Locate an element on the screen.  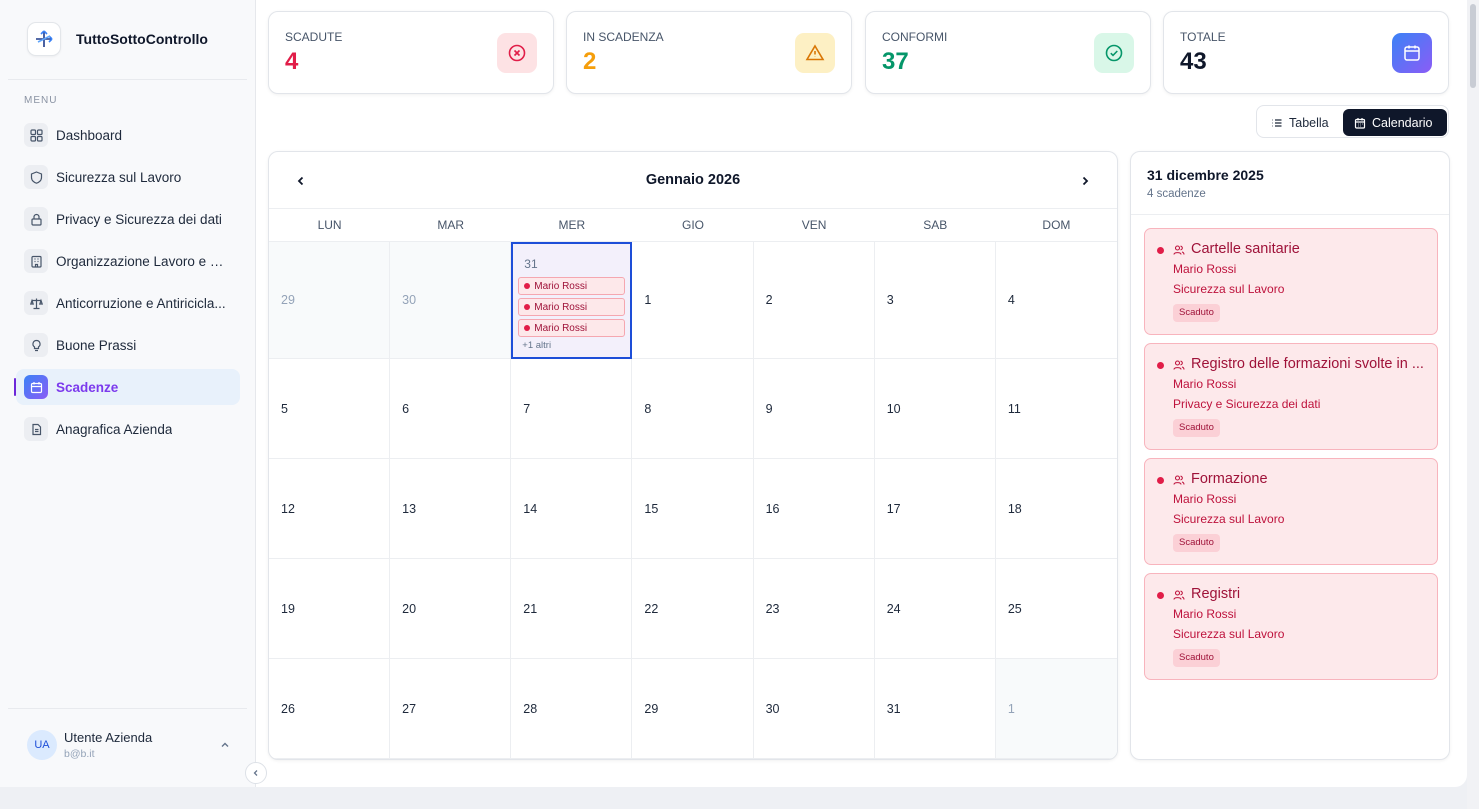
day-number: 7 is located at coordinates (527, 408).